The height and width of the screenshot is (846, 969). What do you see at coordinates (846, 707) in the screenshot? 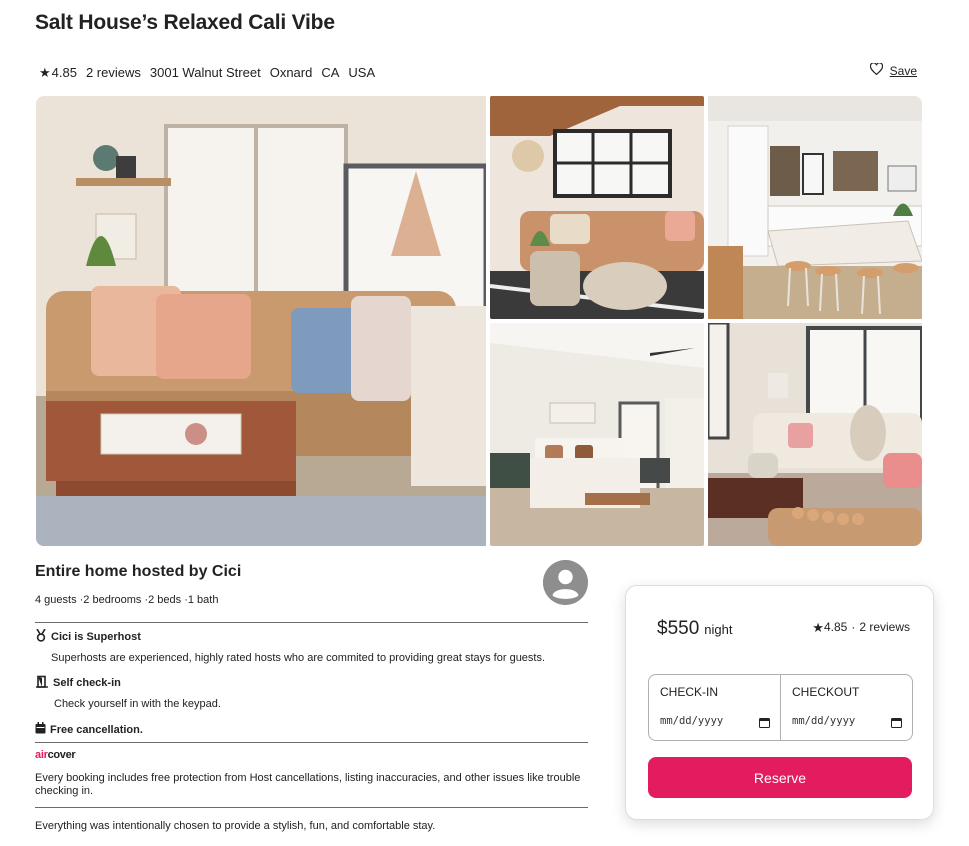
I see `checkout-field: CHECKOUT mm/dd/yyyy` at bounding box center [846, 707].